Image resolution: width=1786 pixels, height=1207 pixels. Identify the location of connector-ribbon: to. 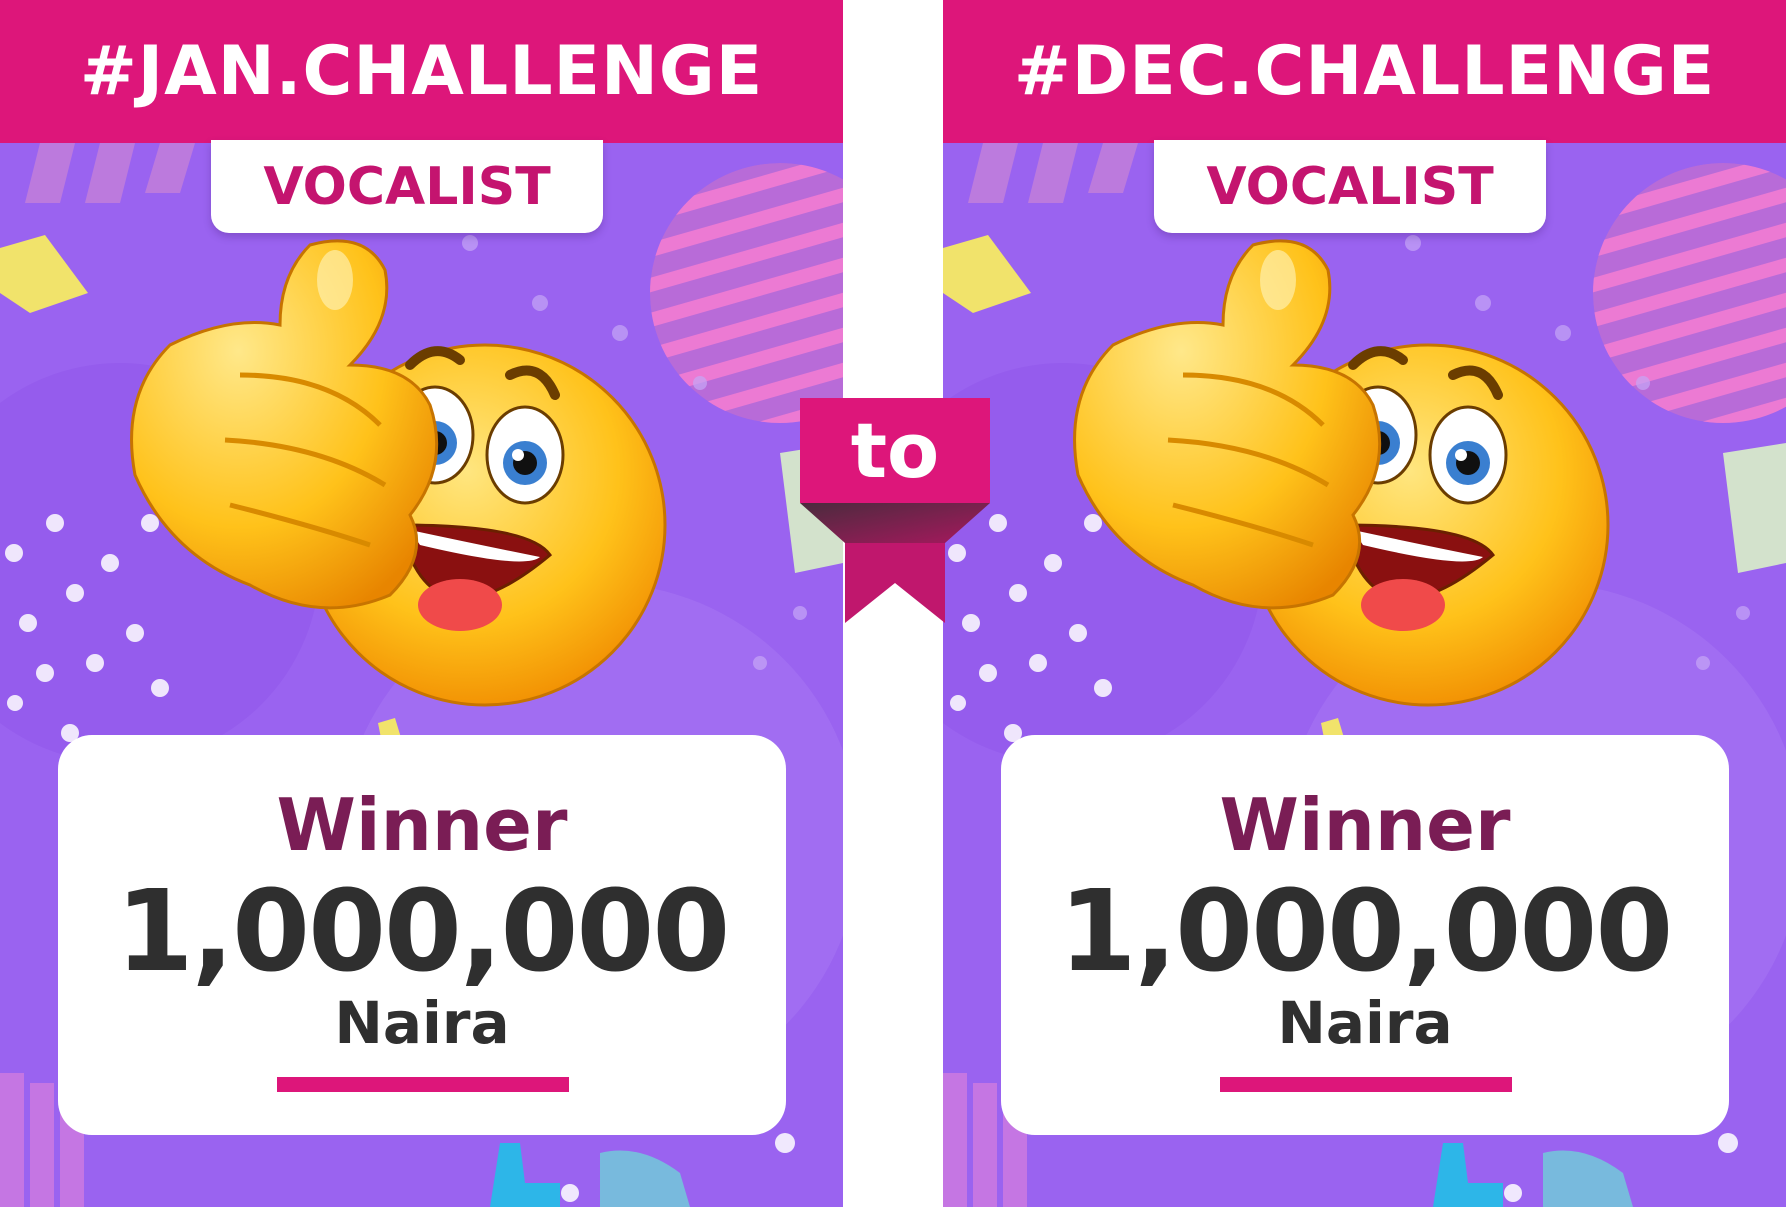
(895, 510).